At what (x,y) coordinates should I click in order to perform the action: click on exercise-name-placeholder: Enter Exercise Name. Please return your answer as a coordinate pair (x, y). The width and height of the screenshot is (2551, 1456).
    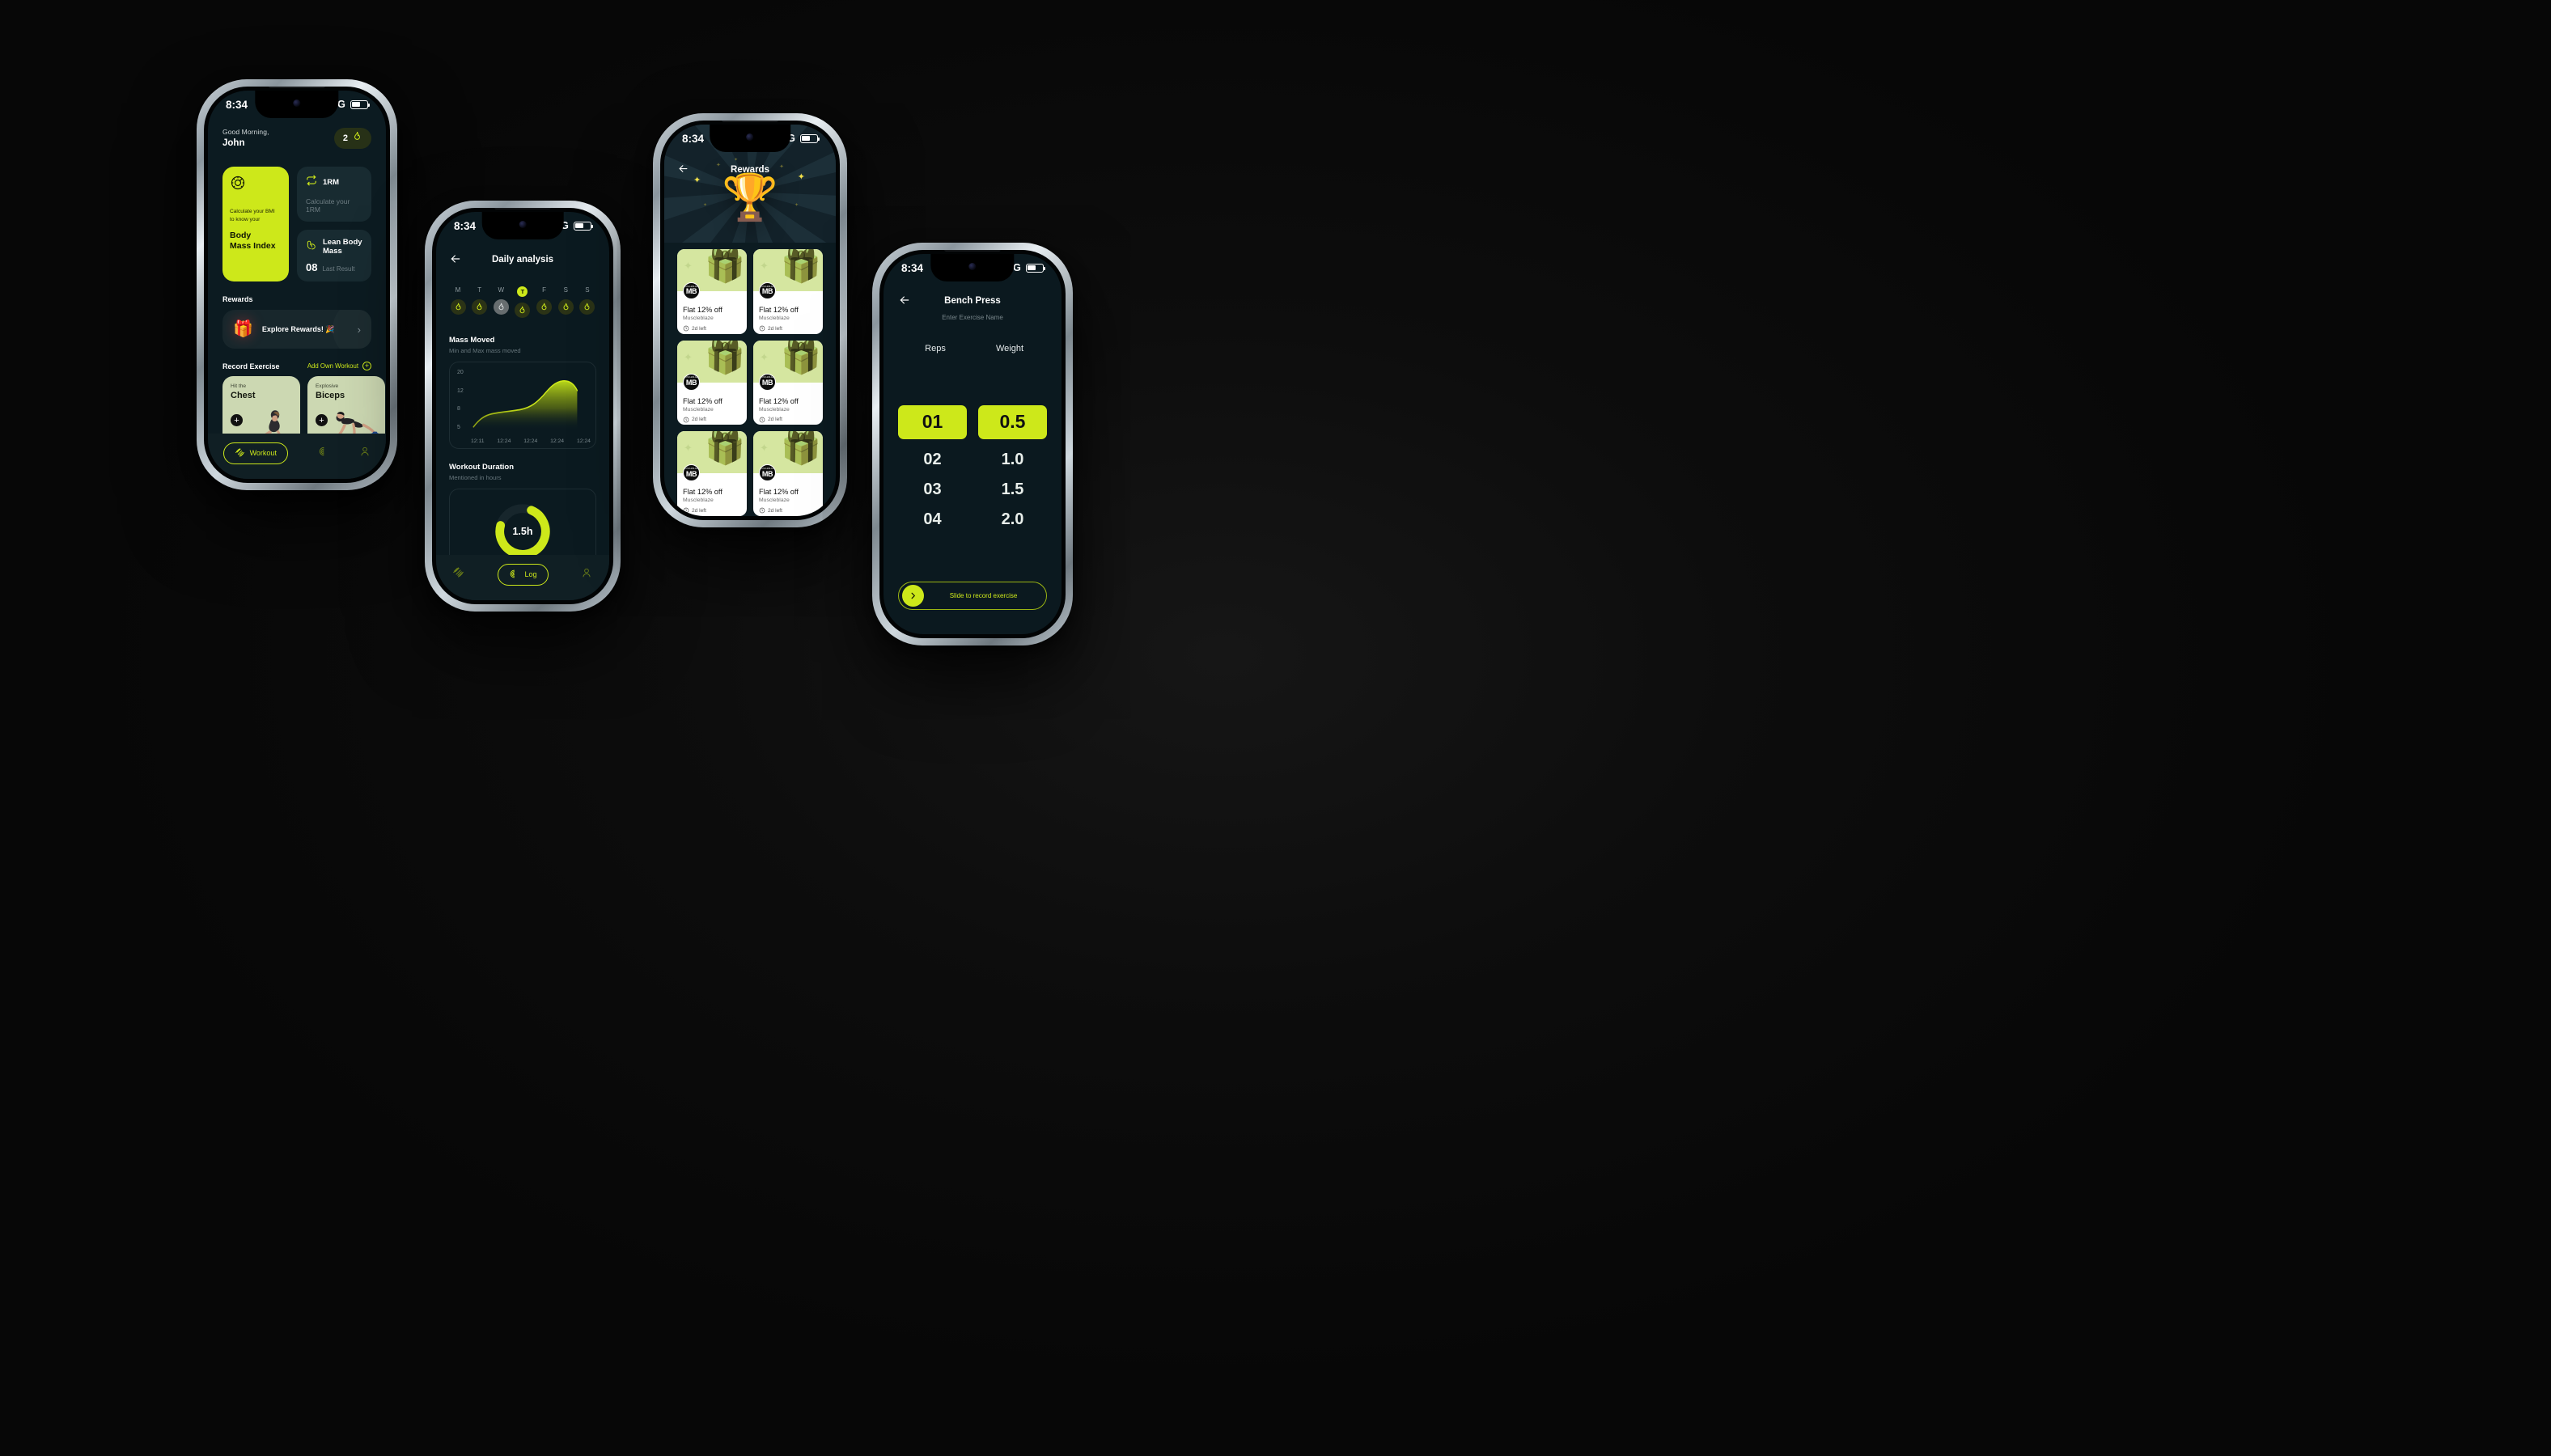
    Looking at the image, I should click on (972, 317).